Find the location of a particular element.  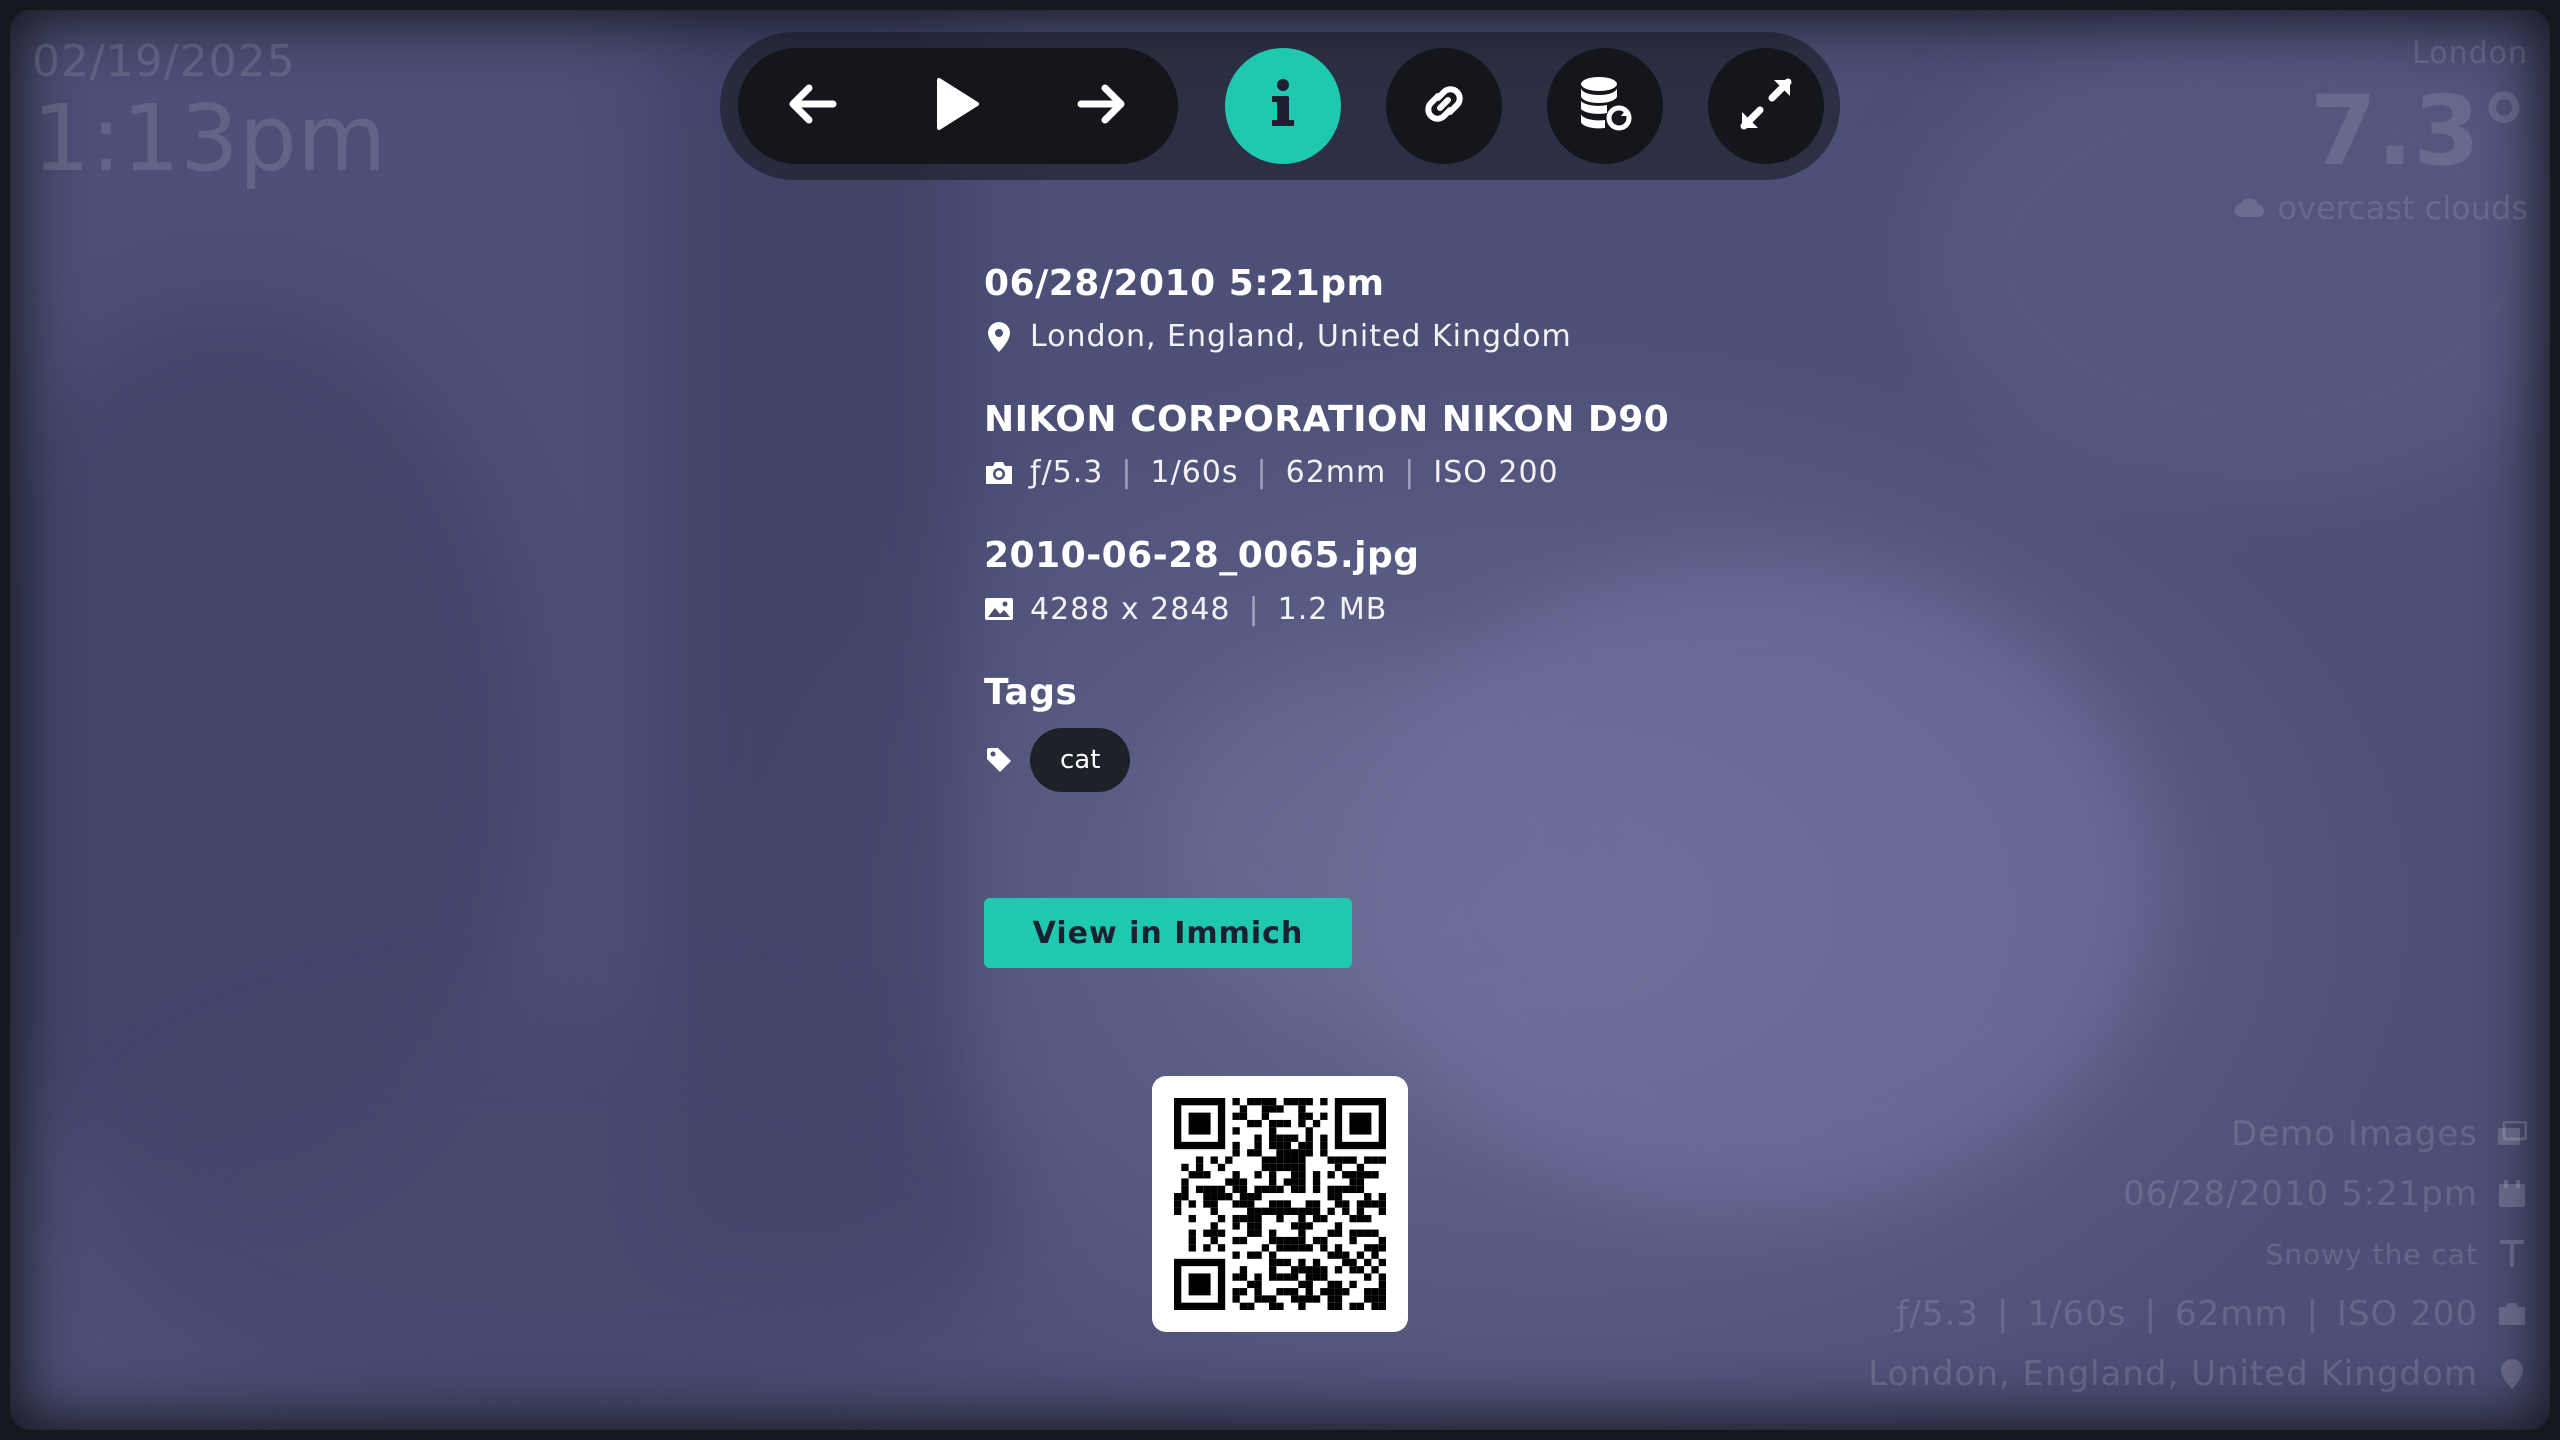

meta-iso: ISO 200 is located at coordinates (2407, 1314).